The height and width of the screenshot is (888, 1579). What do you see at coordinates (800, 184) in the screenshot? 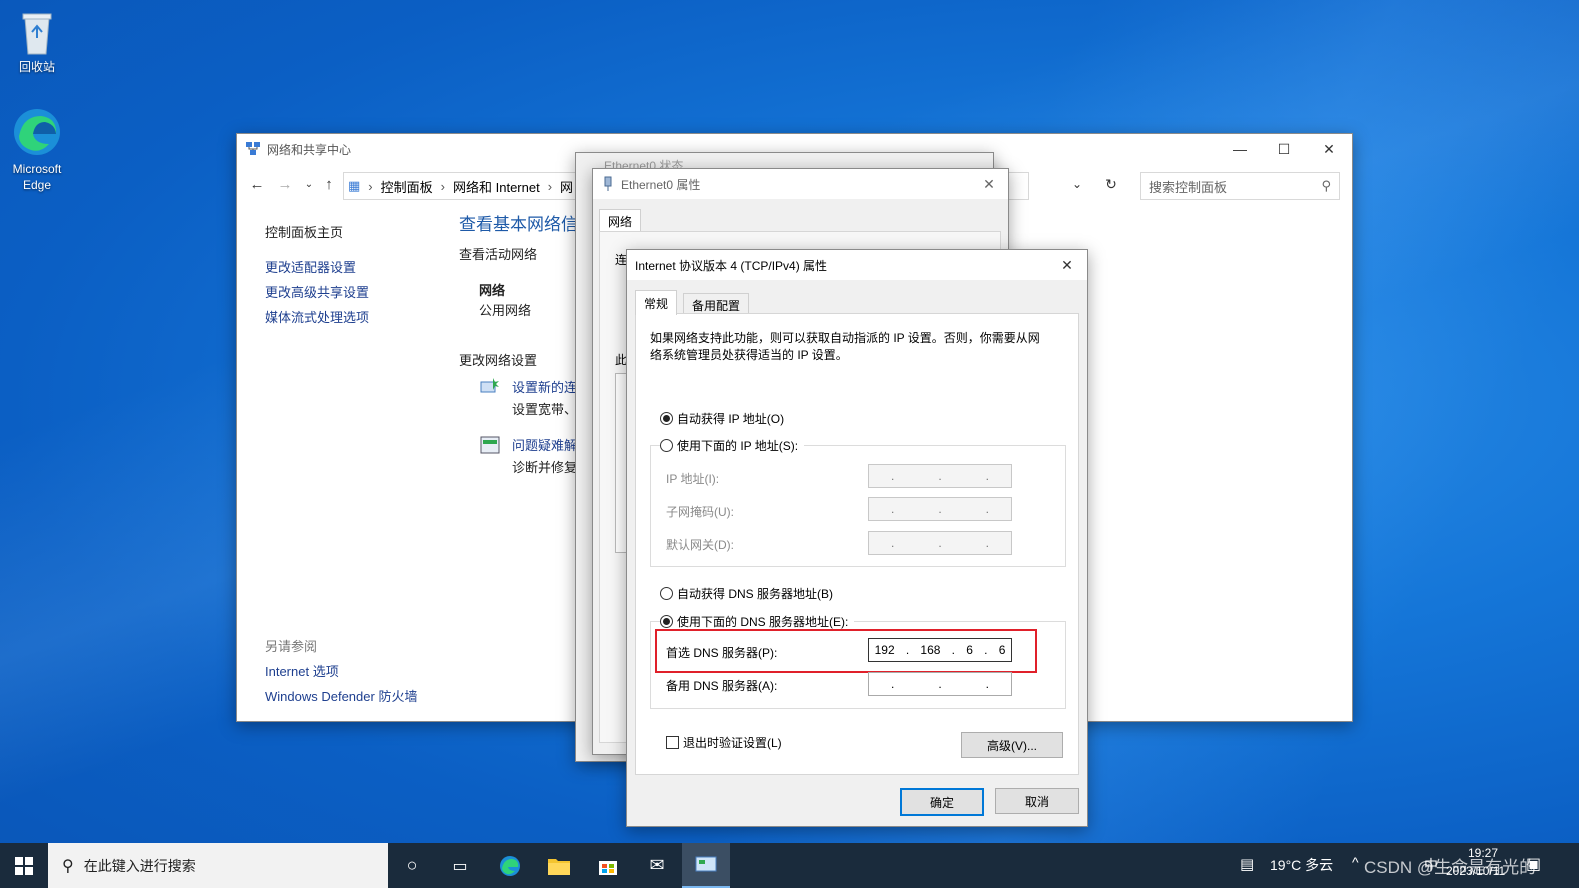
I see `title-bar: Ethernet0 属性` at bounding box center [800, 184].